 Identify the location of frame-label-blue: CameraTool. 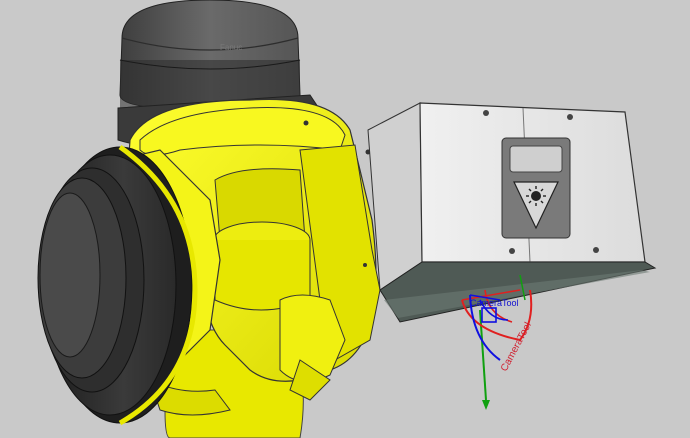
(494, 303).